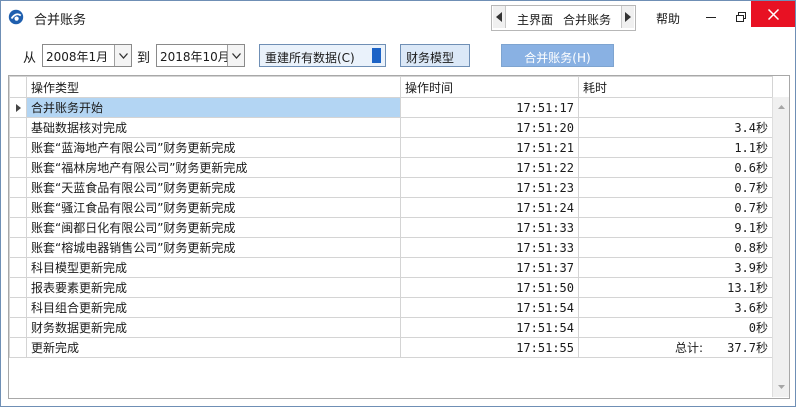 Image resolution: width=796 pixels, height=407 pixels. Describe the element at coordinates (213, 167) in the screenshot. I see `cell-operation-type: 账套“福林房地产有限公司”财务更新完成` at that location.